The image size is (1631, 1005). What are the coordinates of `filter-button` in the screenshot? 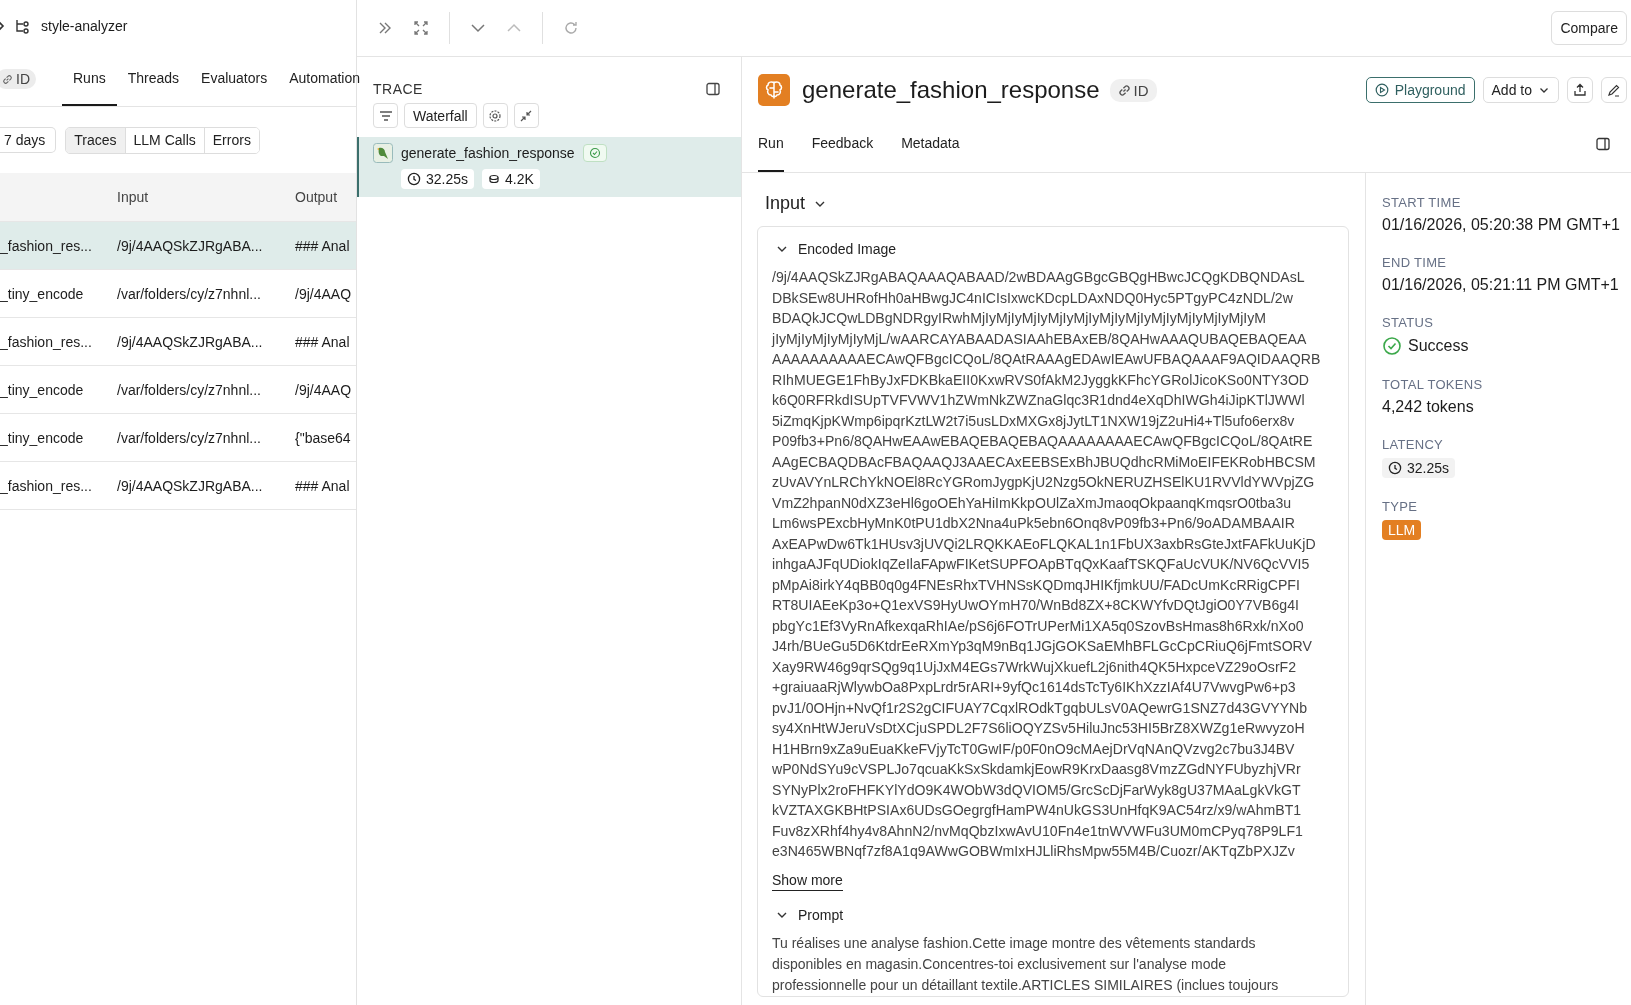 It's located at (385, 115).